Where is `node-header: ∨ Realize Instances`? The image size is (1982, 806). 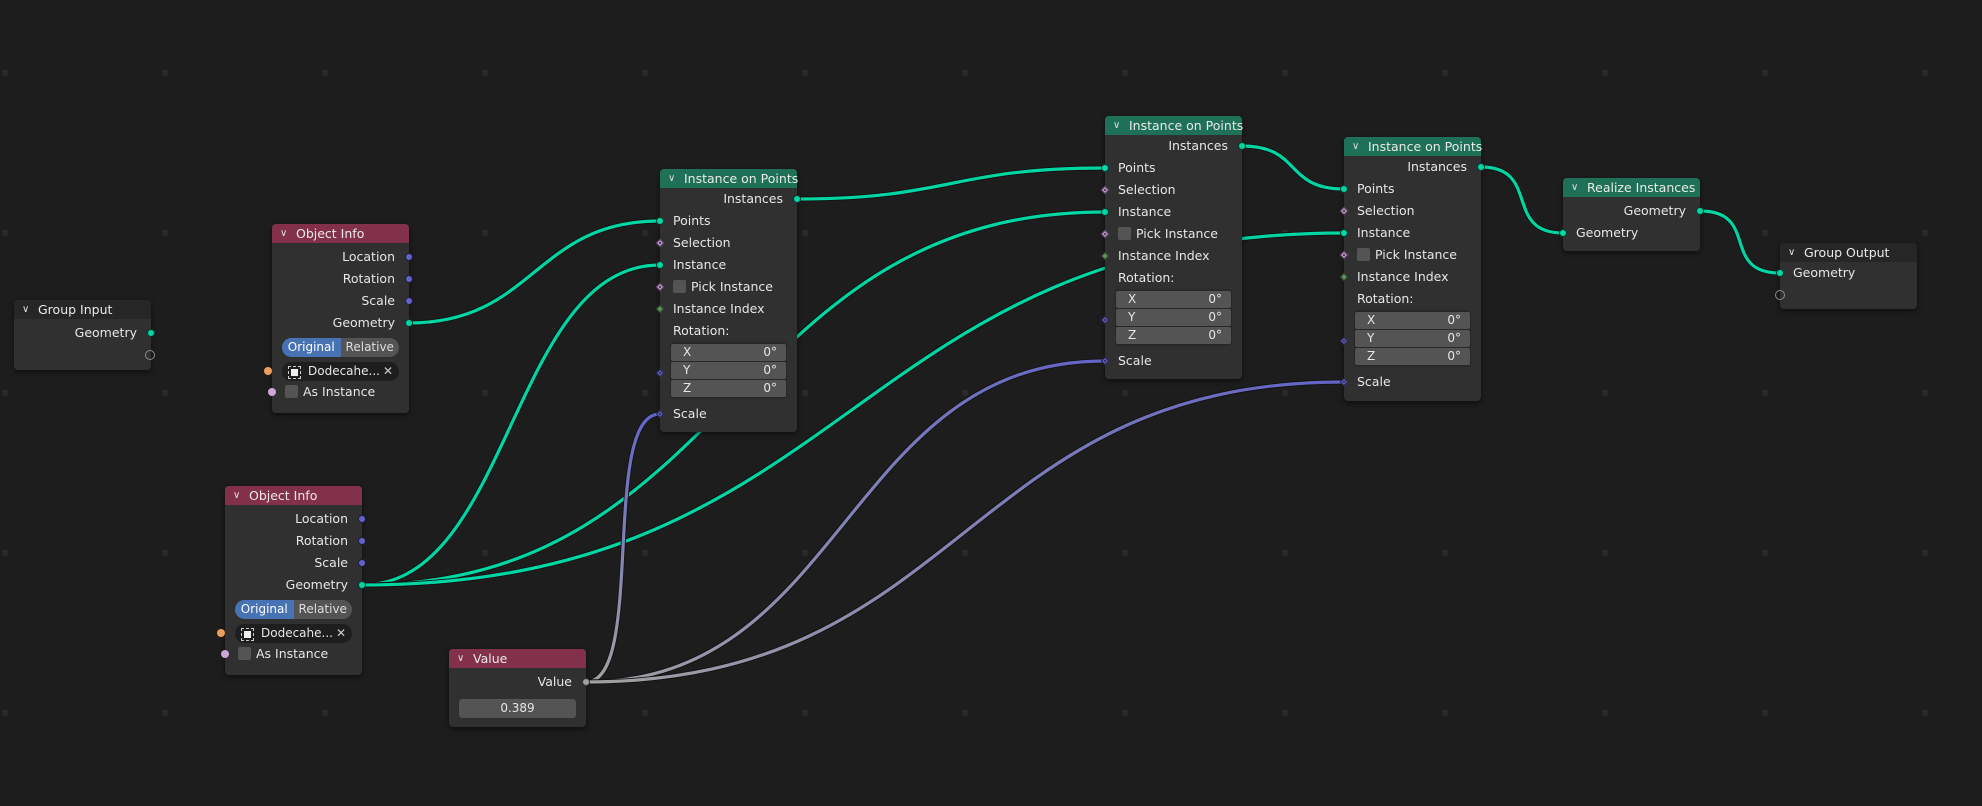 node-header: ∨ Realize Instances is located at coordinates (1631, 187).